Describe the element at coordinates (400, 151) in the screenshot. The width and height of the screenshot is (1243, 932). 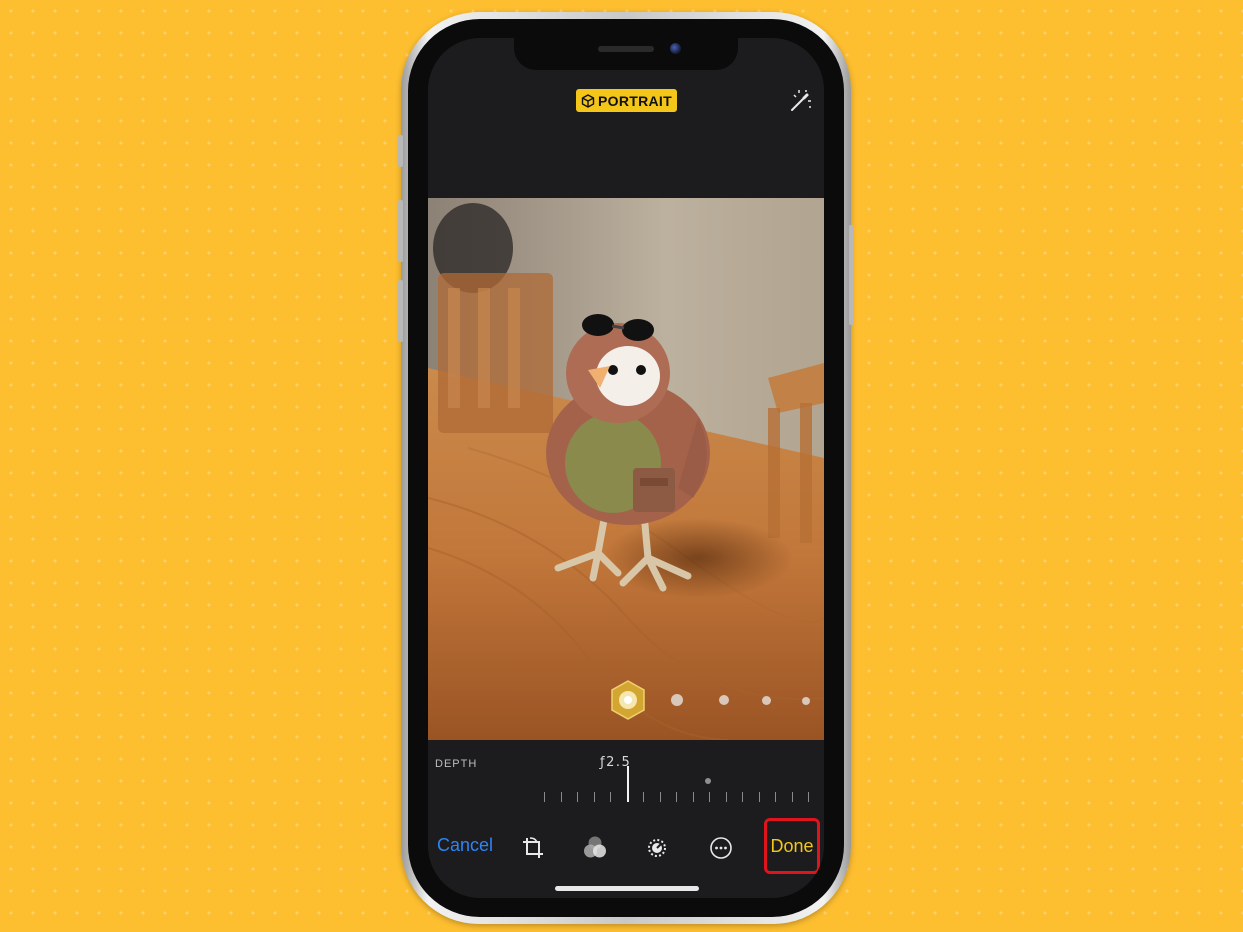
I see `silent-switch` at that location.